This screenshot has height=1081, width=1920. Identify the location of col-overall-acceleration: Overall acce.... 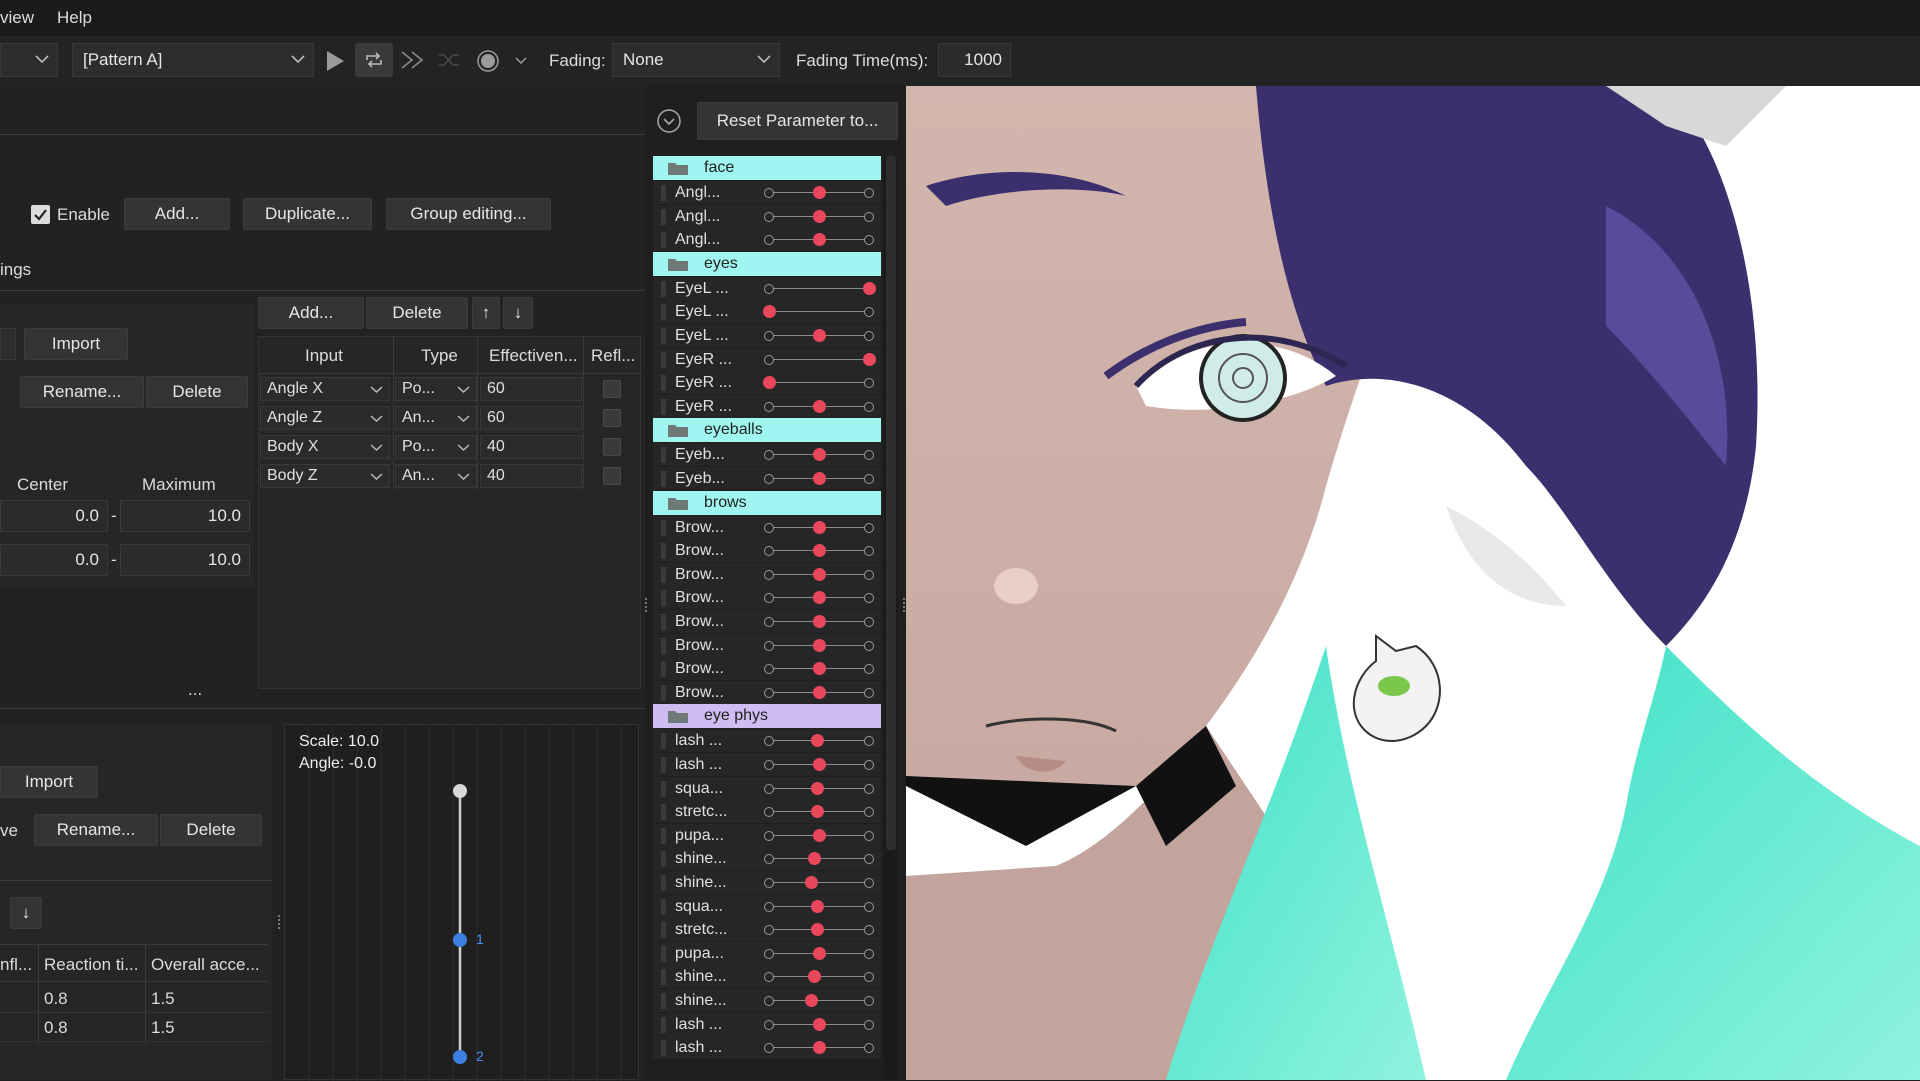
(205, 965).